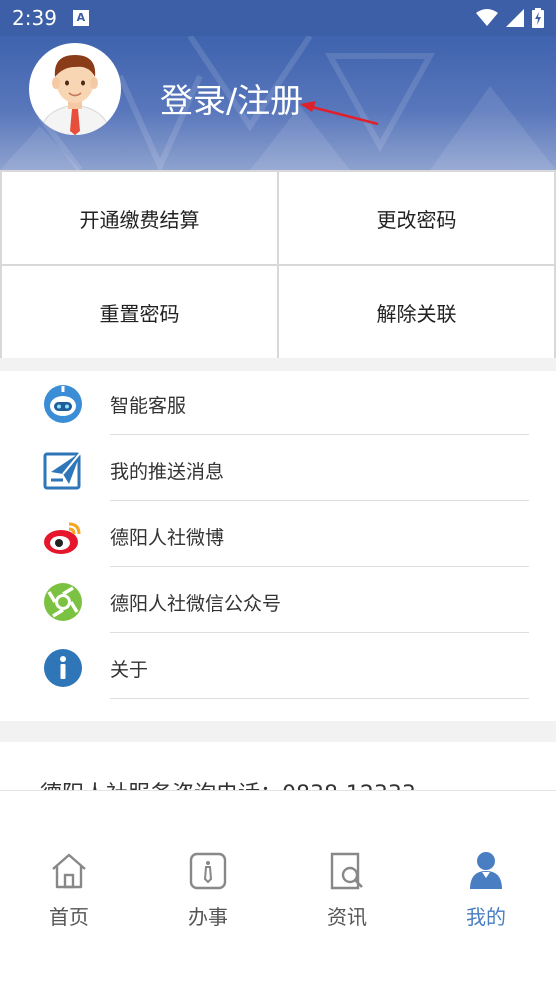 Image resolution: width=556 pixels, height=988 pixels. Describe the element at coordinates (278, 766) in the screenshot. I see `service-info: 德阳人社服务咨询电话：0838-12333` at that location.